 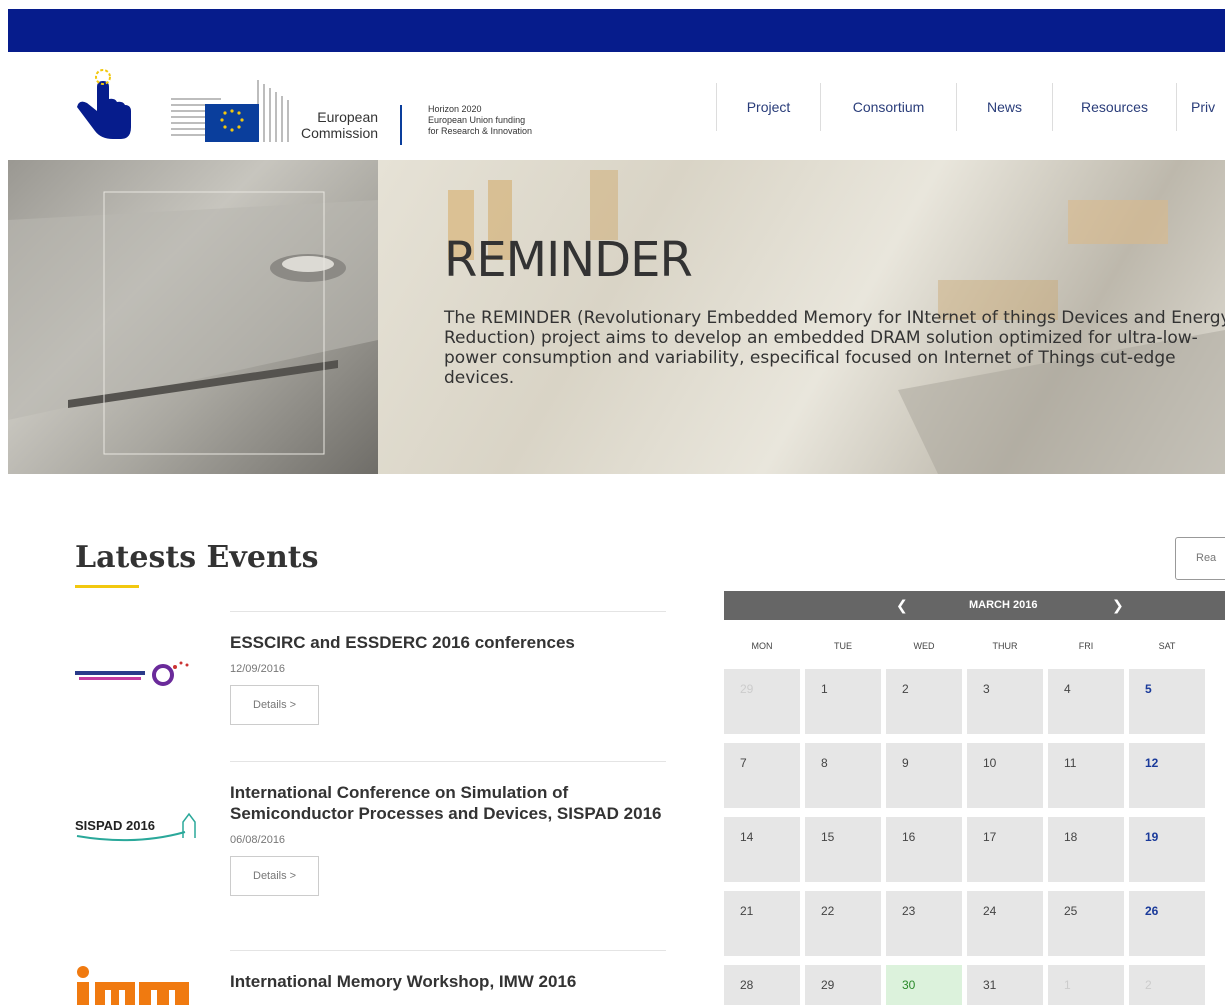 What do you see at coordinates (1005, 775) in the screenshot?
I see `calendar-day: 10` at bounding box center [1005, 775].